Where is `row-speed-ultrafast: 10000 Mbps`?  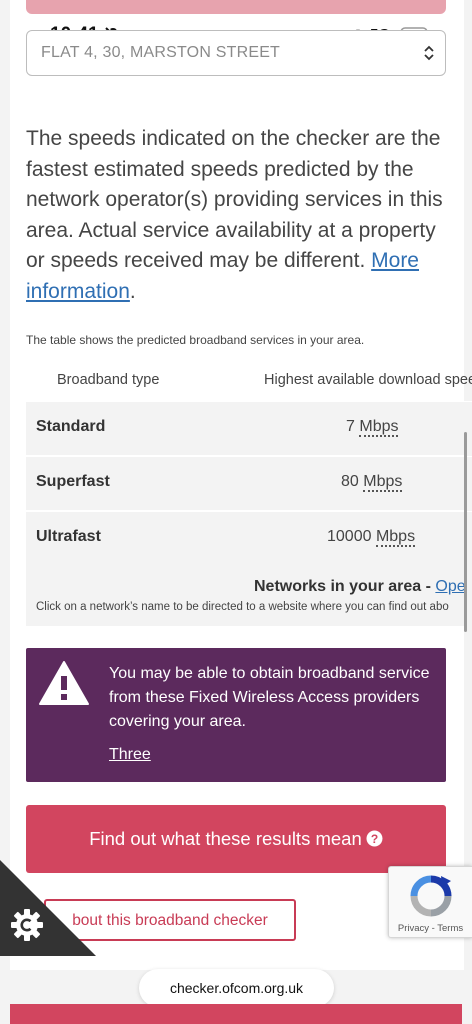
row-speed-ultrafast: 10000 Mbps is located at coordinates (371, 537).